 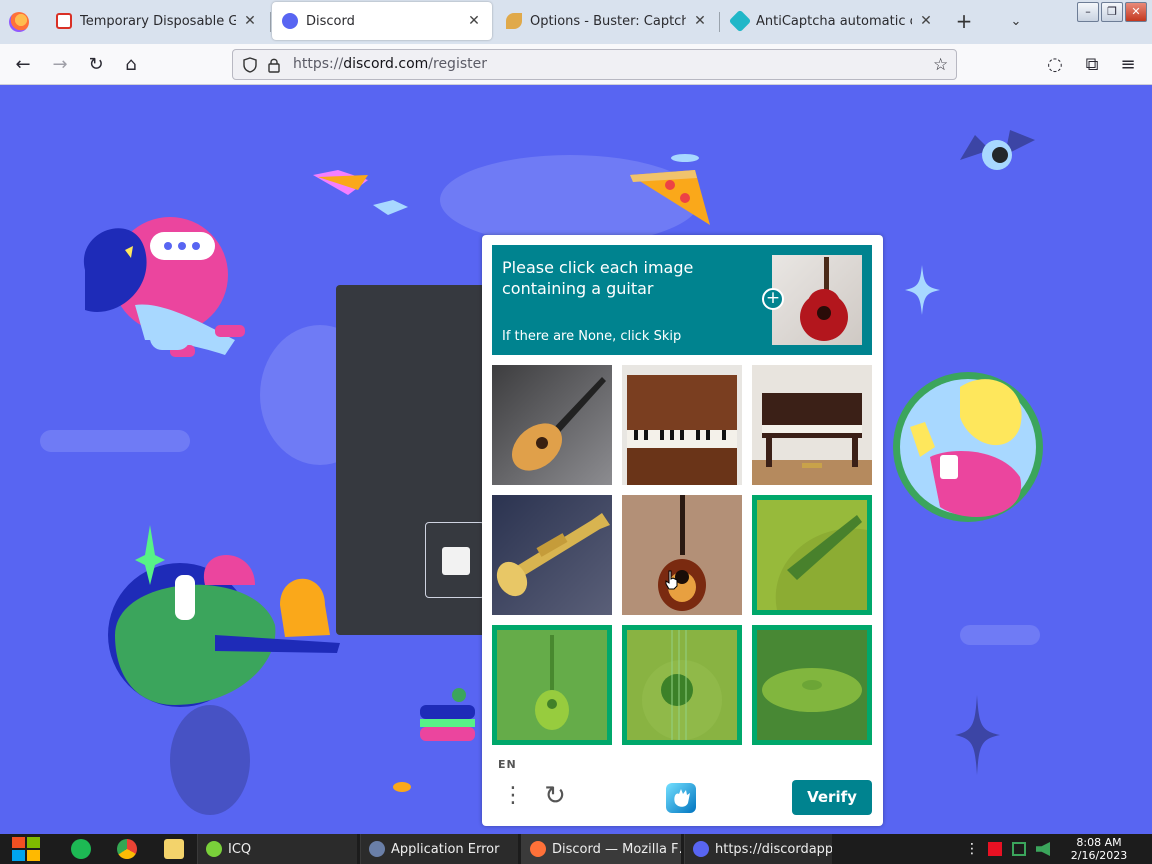 What do you see at coordinates (773, 299) in the screenshot?
I see `plus-icon: +` at bounding box center [773, 299].